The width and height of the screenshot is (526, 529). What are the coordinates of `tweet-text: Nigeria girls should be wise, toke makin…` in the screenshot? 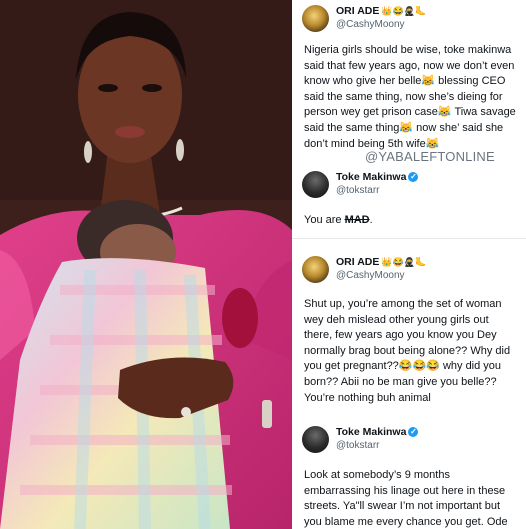 It's located at (410, 97).